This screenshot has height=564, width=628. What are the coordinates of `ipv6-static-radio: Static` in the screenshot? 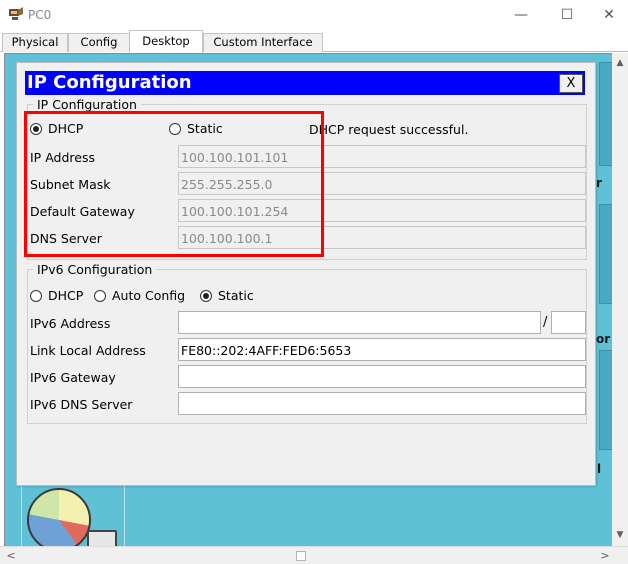 It's located at (227, 295).